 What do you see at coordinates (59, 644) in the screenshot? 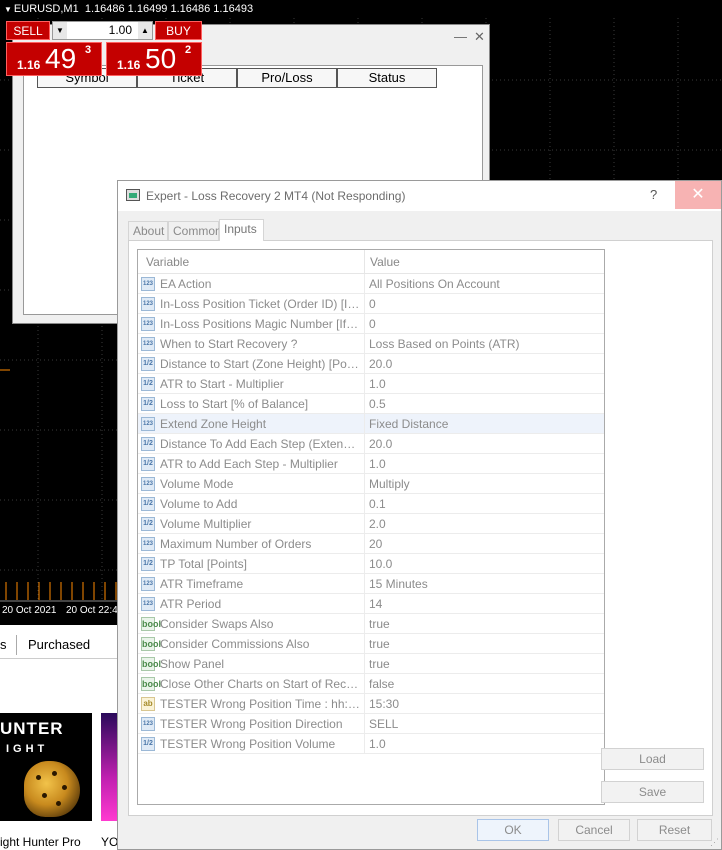
I see `tab-purchased: Purchased` at bounding box center [59, 644].